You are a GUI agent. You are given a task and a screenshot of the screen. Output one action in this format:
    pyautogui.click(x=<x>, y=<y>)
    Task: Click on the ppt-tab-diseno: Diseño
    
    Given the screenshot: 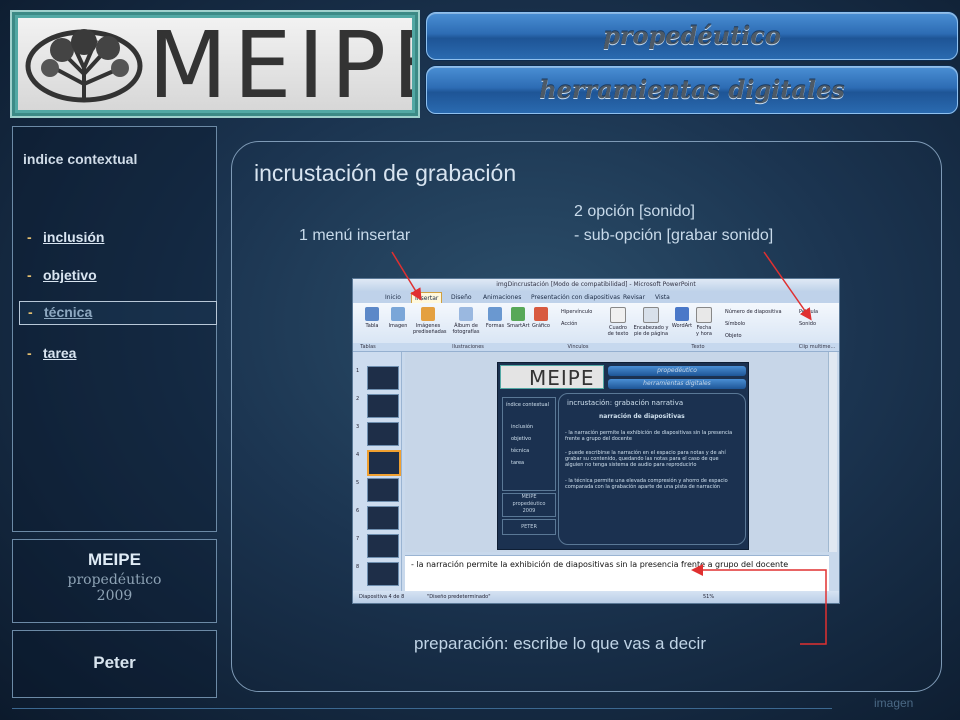 What is the action you would take?
    pyautogui.click(x=461, y=297)
    